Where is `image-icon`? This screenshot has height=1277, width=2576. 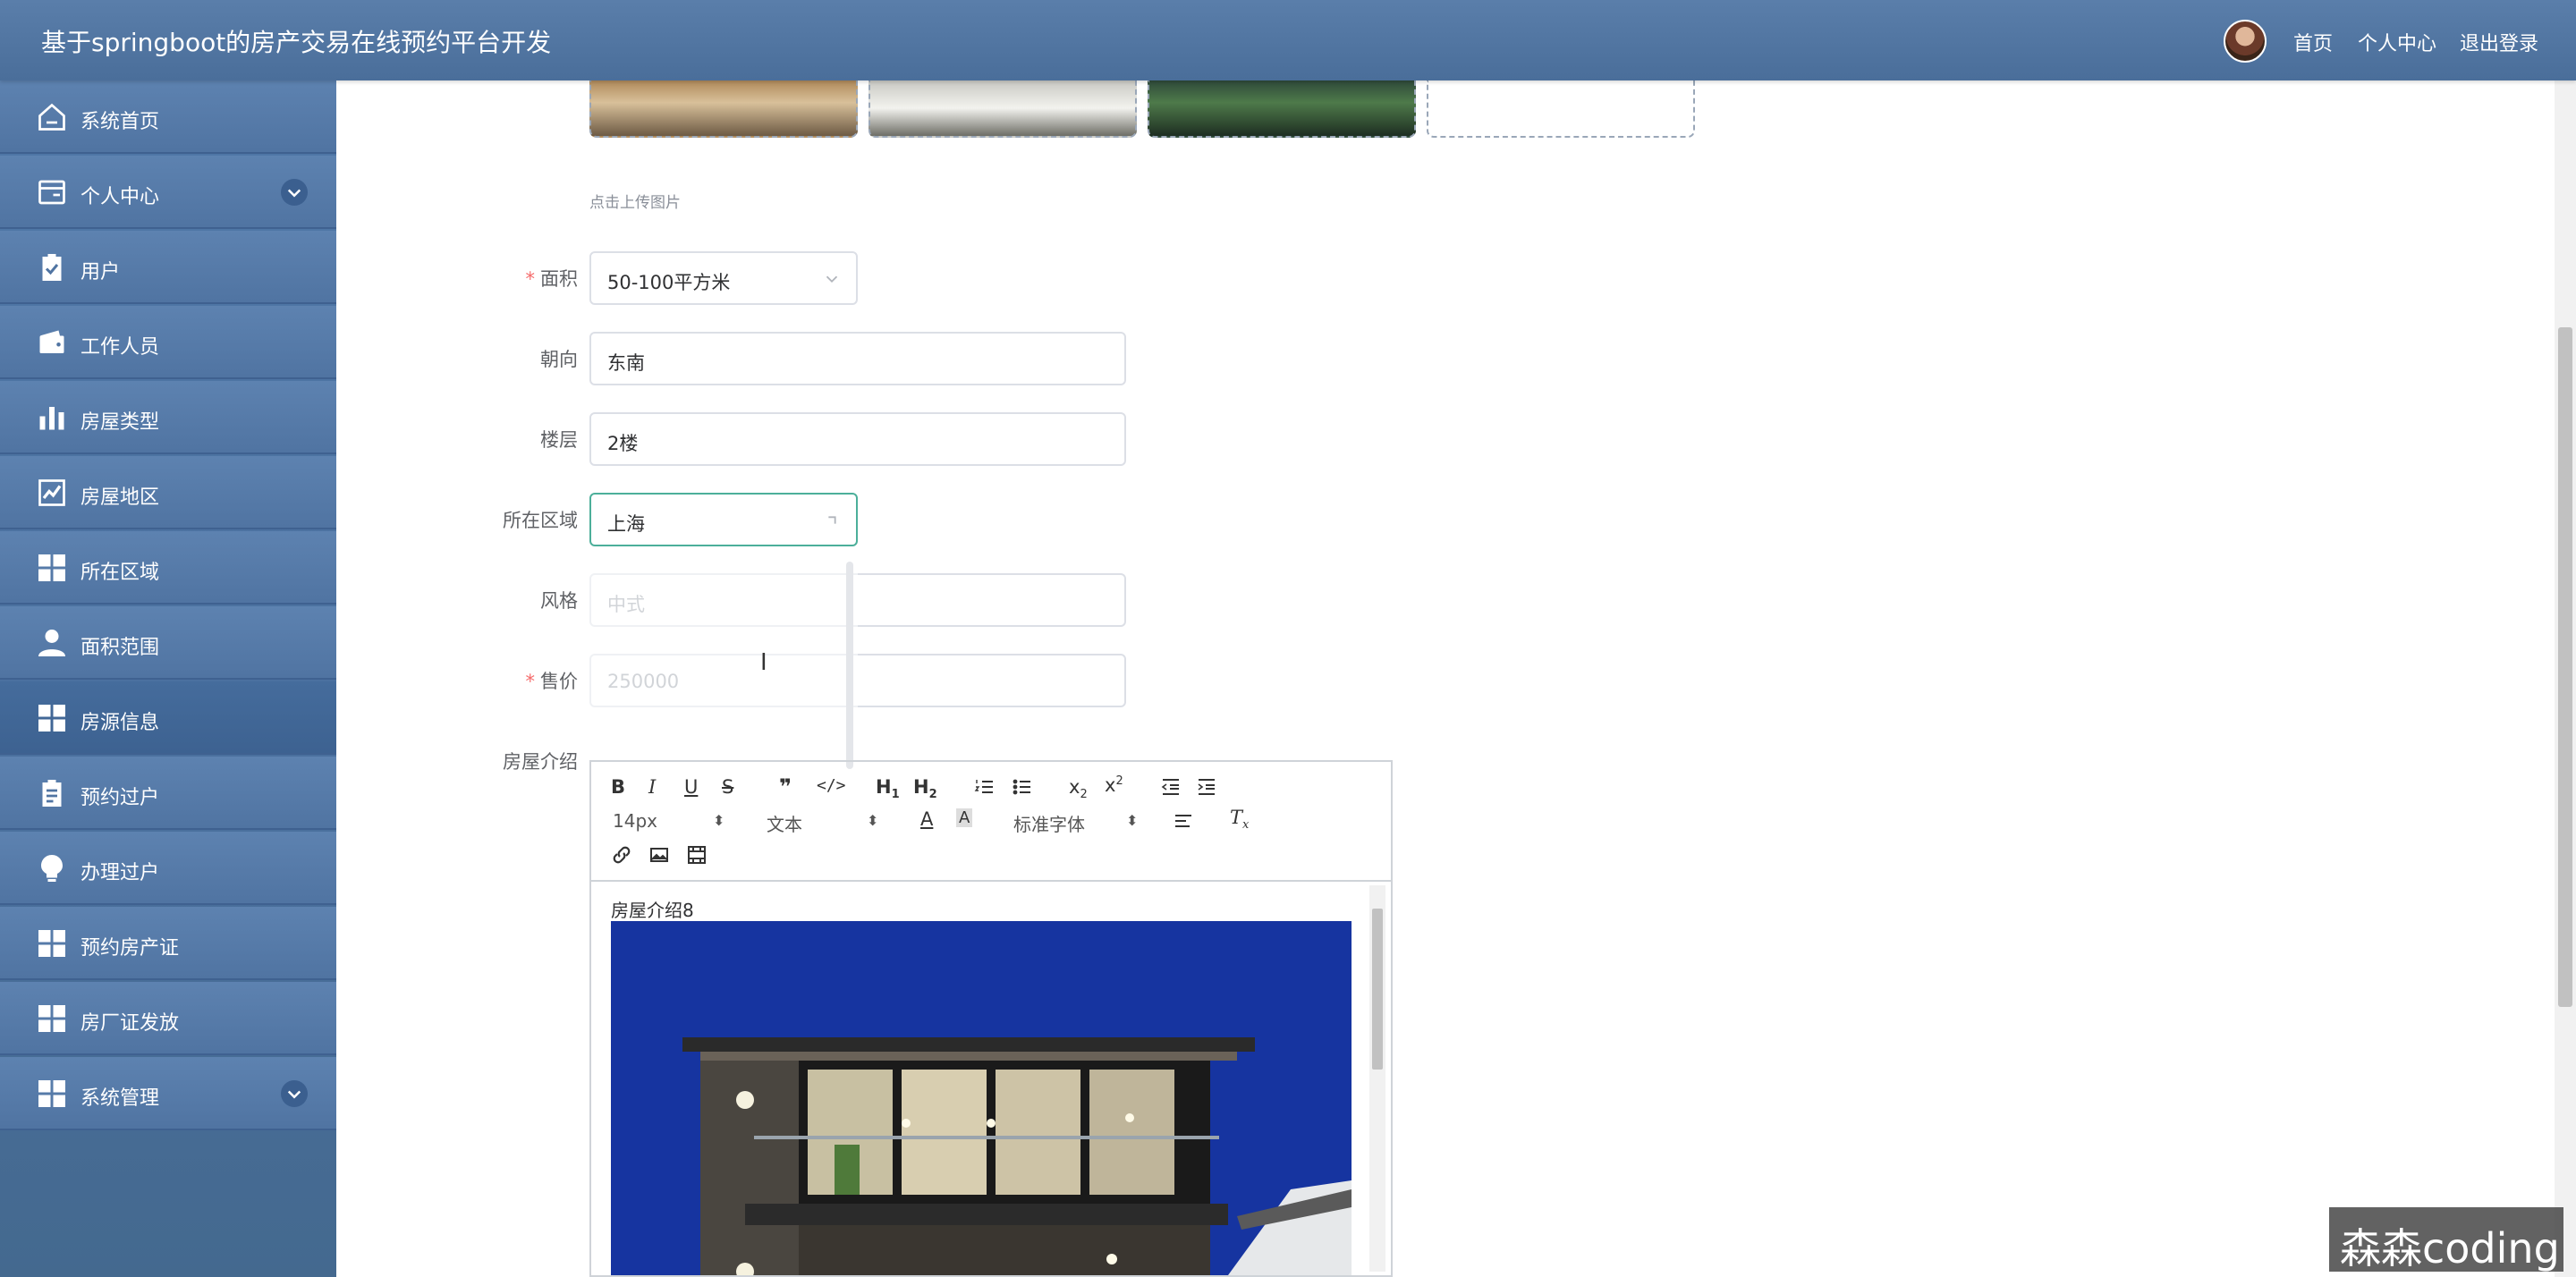 image-icon is located at coordinates (659, 855).